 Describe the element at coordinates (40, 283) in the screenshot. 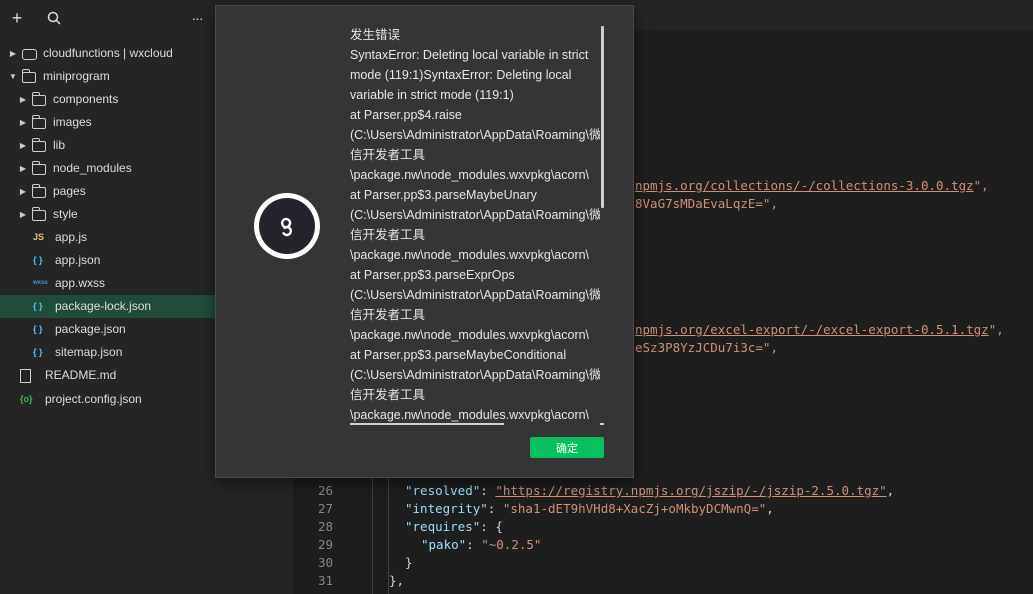

I see `wxss-file-icon: wxss` at that location.